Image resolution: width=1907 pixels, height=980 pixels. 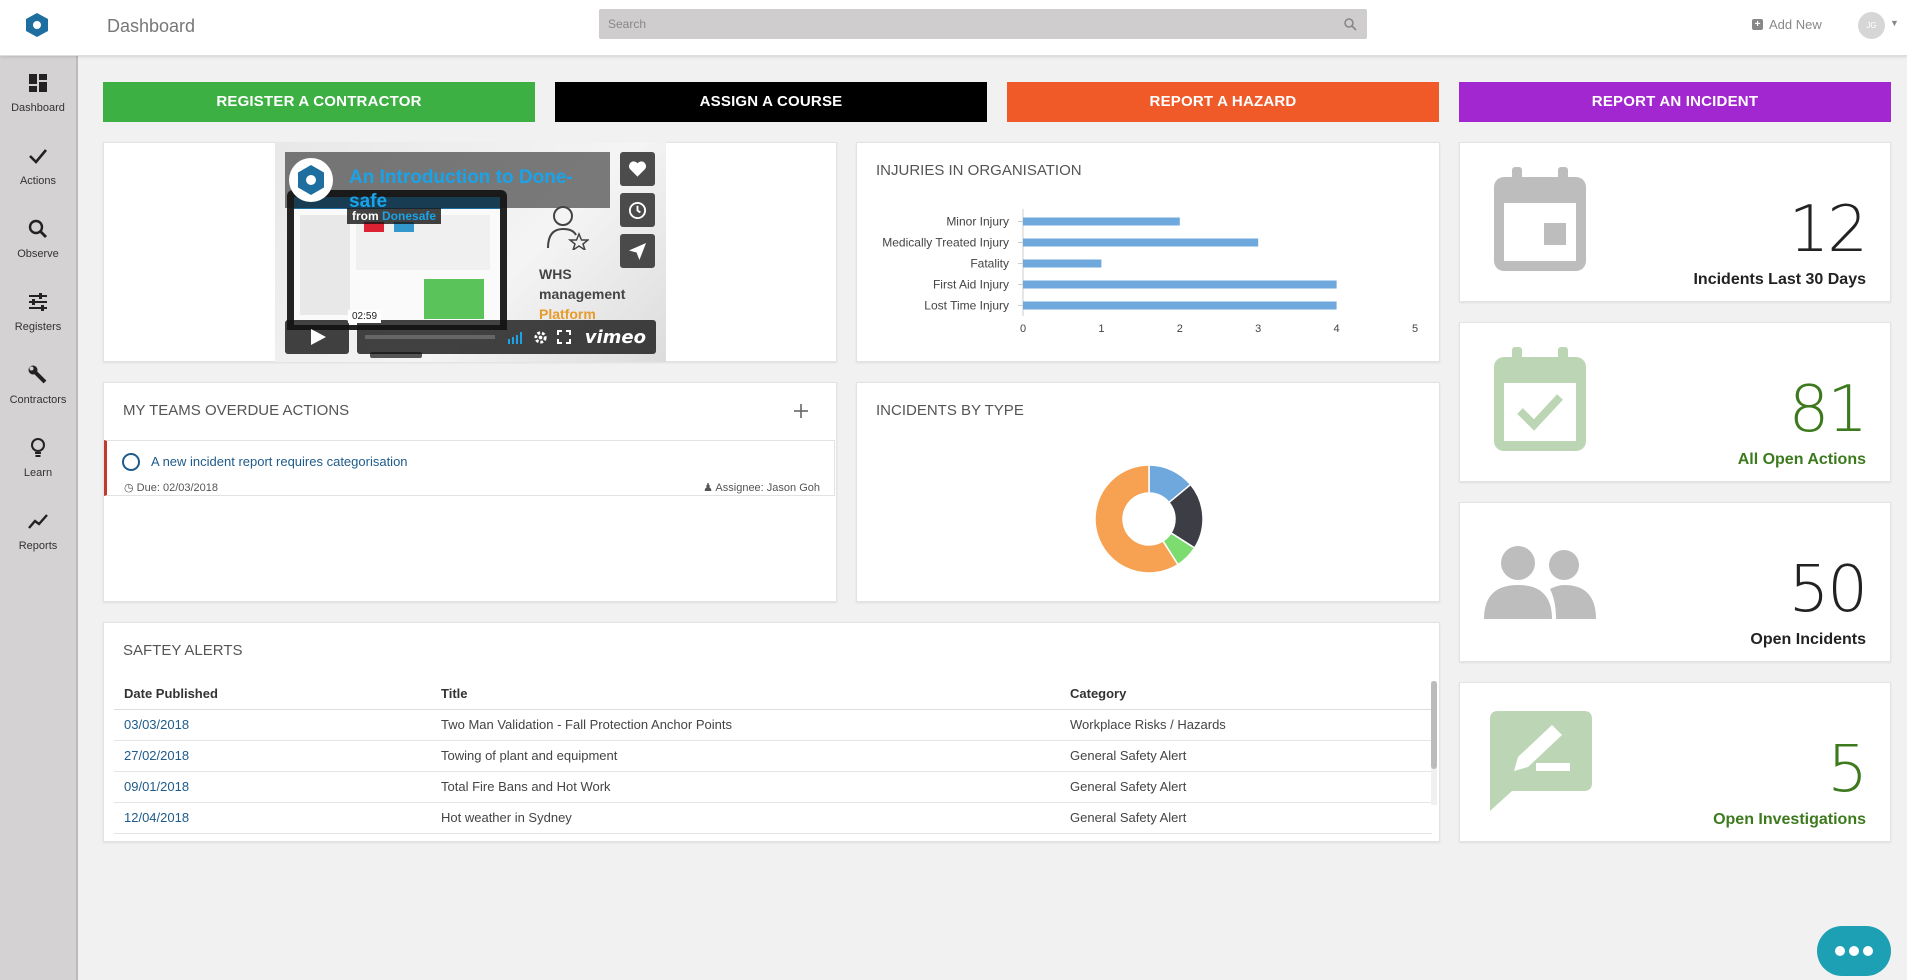 What do you see at coordinates (38, 327) in the screenshot?
I see `sidebar-item-label: Registers` at bounding box center [38, 327].